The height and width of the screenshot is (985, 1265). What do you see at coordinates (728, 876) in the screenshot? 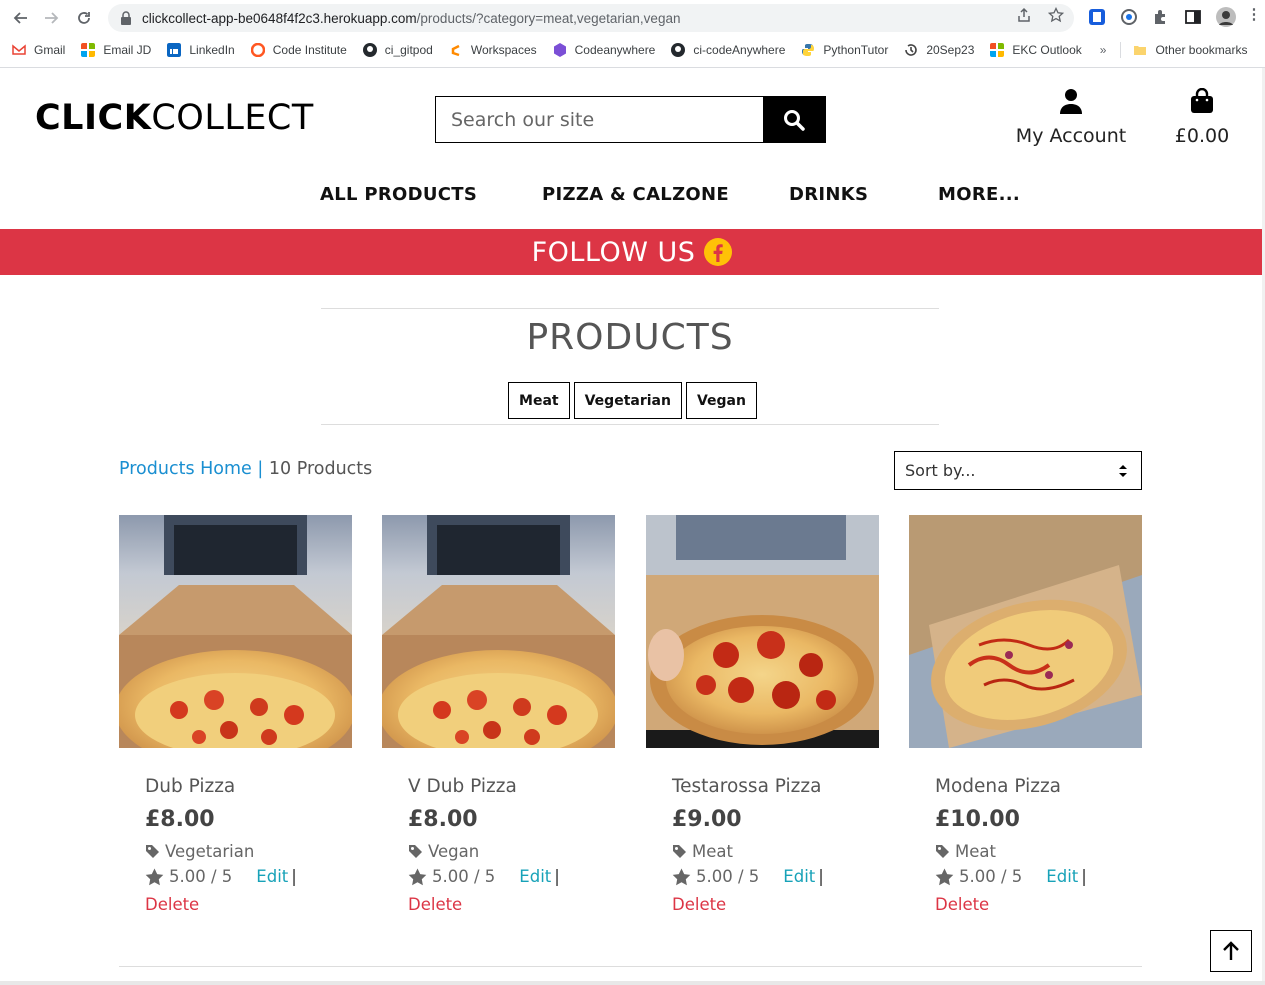
I see `product-rating: 5.00 / 5` at bounding box center [728, 876].